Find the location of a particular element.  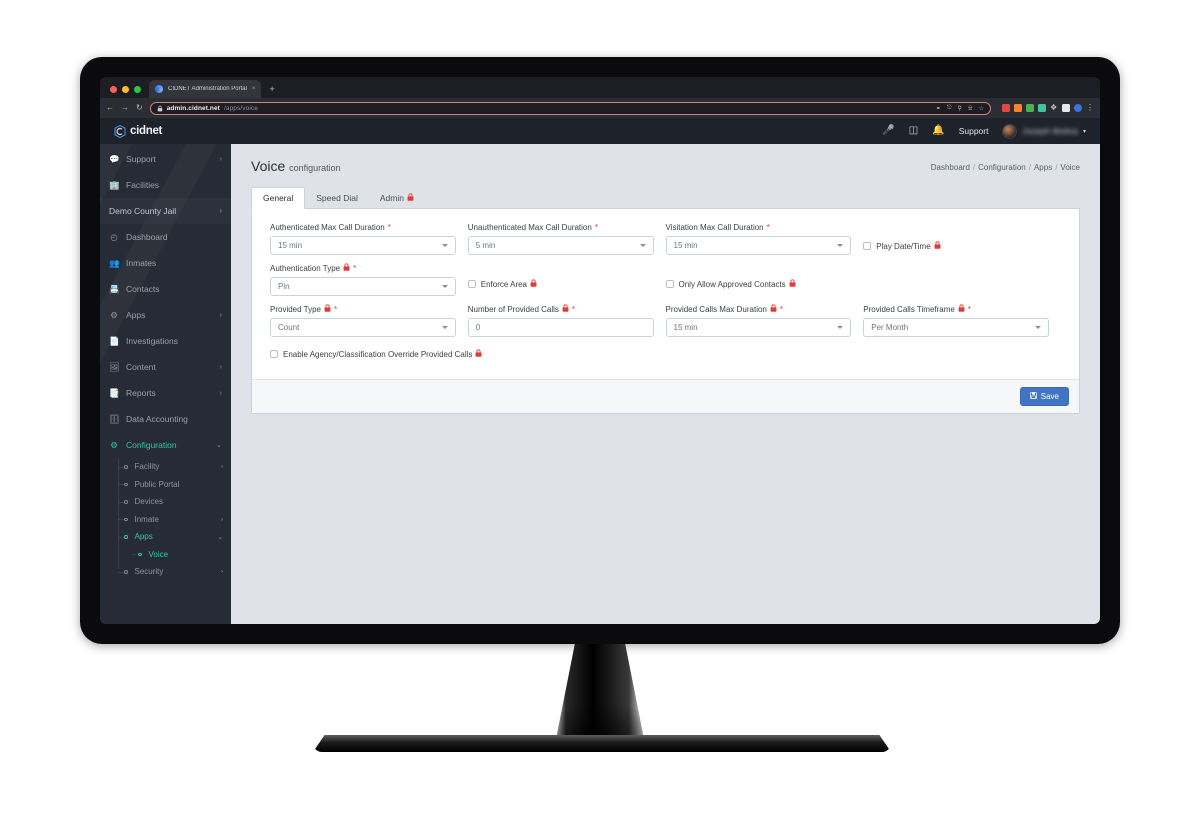

sidebar-subitem-voice: Voice is located at coordinates (165, 555).